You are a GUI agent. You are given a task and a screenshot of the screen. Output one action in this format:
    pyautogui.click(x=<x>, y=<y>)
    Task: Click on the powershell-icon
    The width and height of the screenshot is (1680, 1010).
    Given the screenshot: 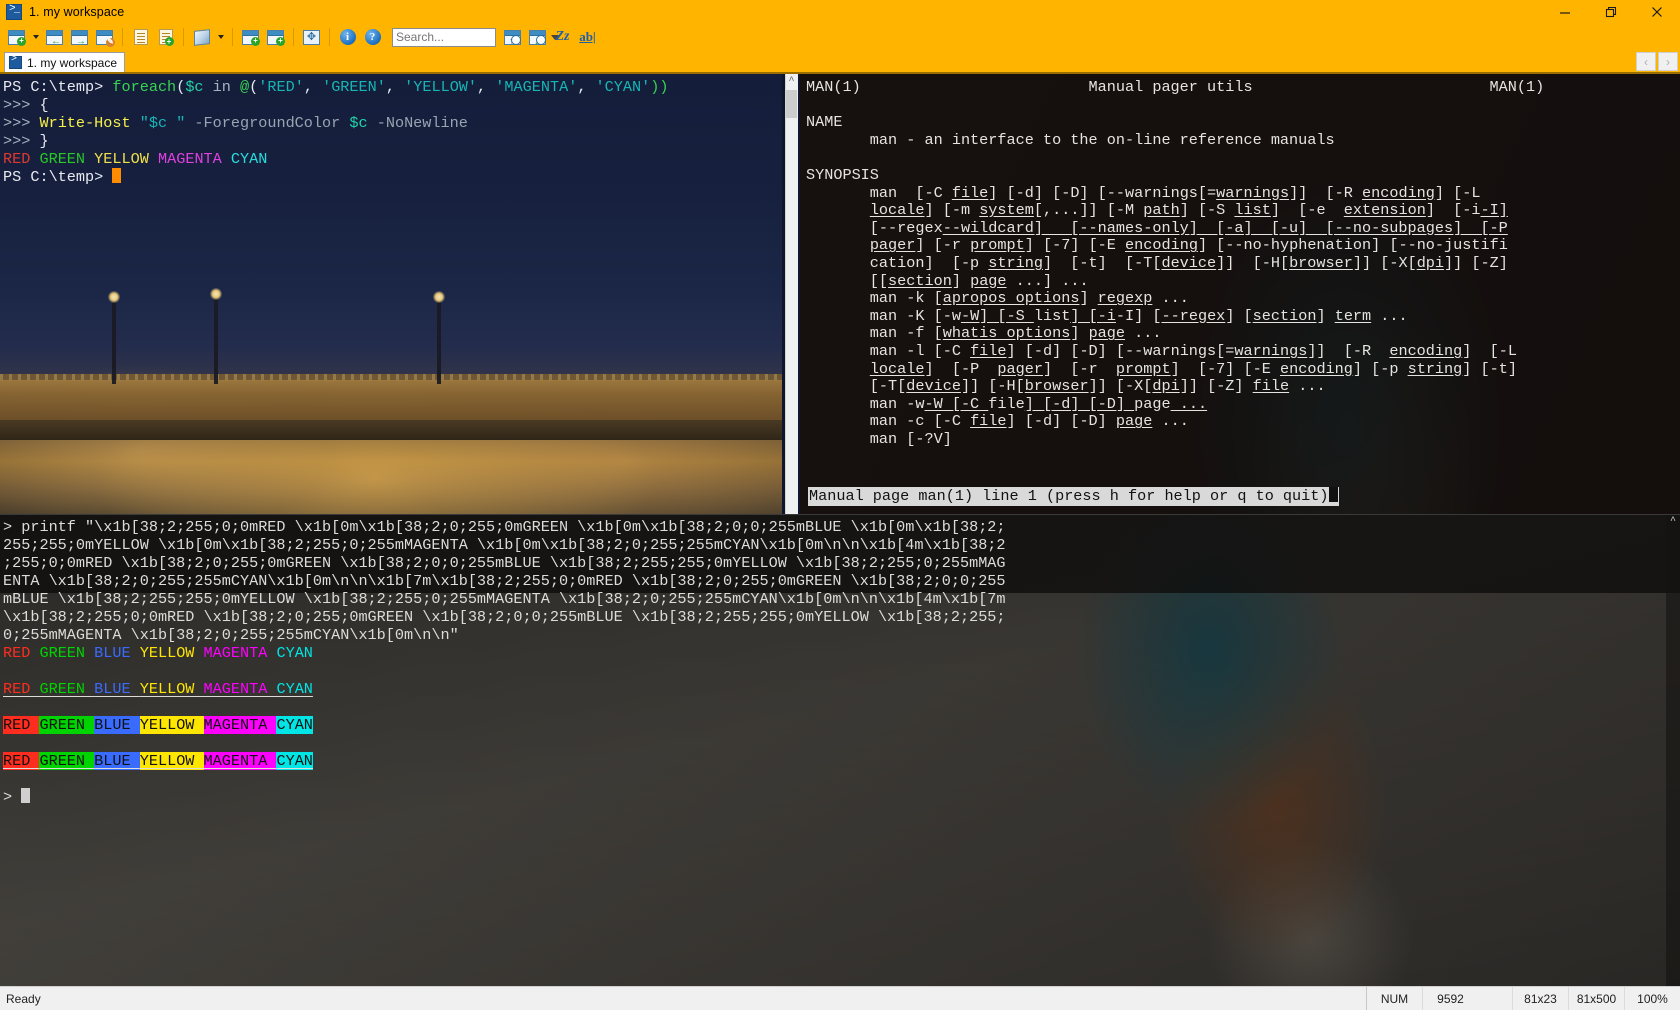 What is the action you would take?
    pyautogui.click(x=15, y=61)
    